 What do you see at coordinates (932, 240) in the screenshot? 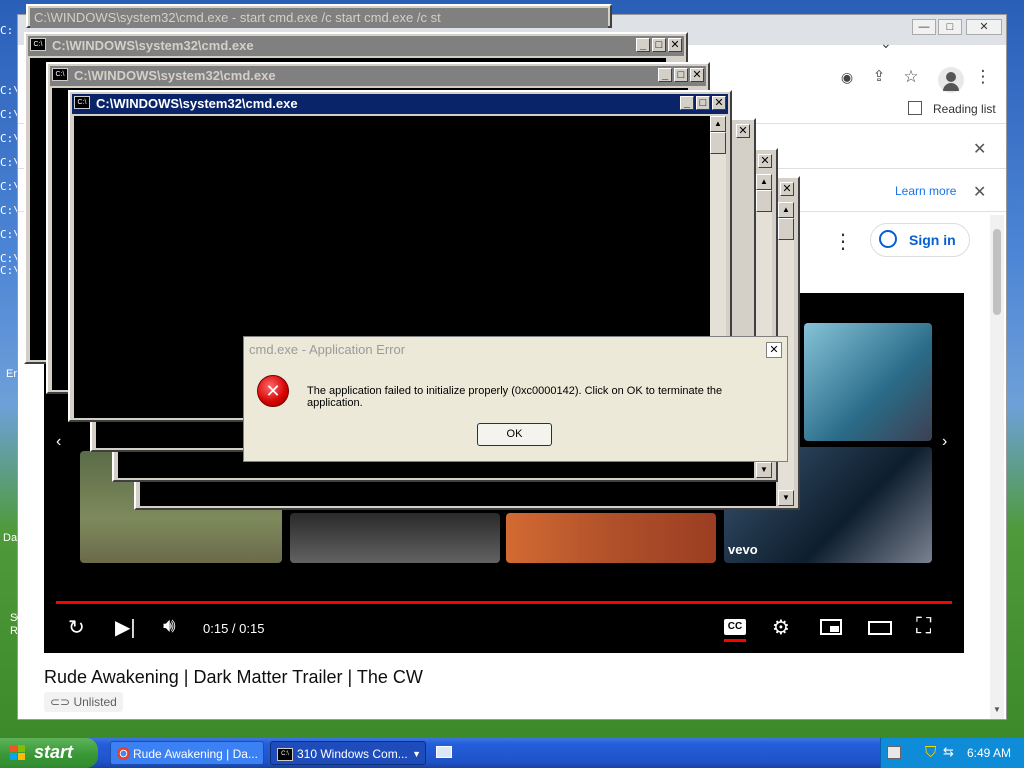
I see `sign-in-label: Sign in` at bounding box center [932, 240].